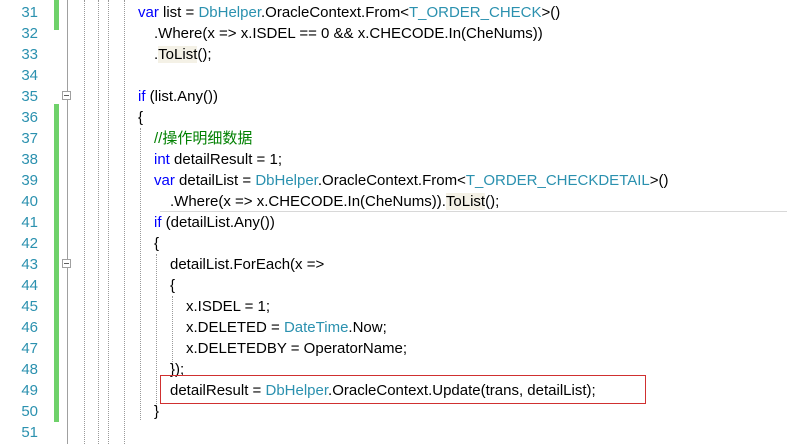  I want to click on code-line: int detailResult = 1;, so click(218, 159).